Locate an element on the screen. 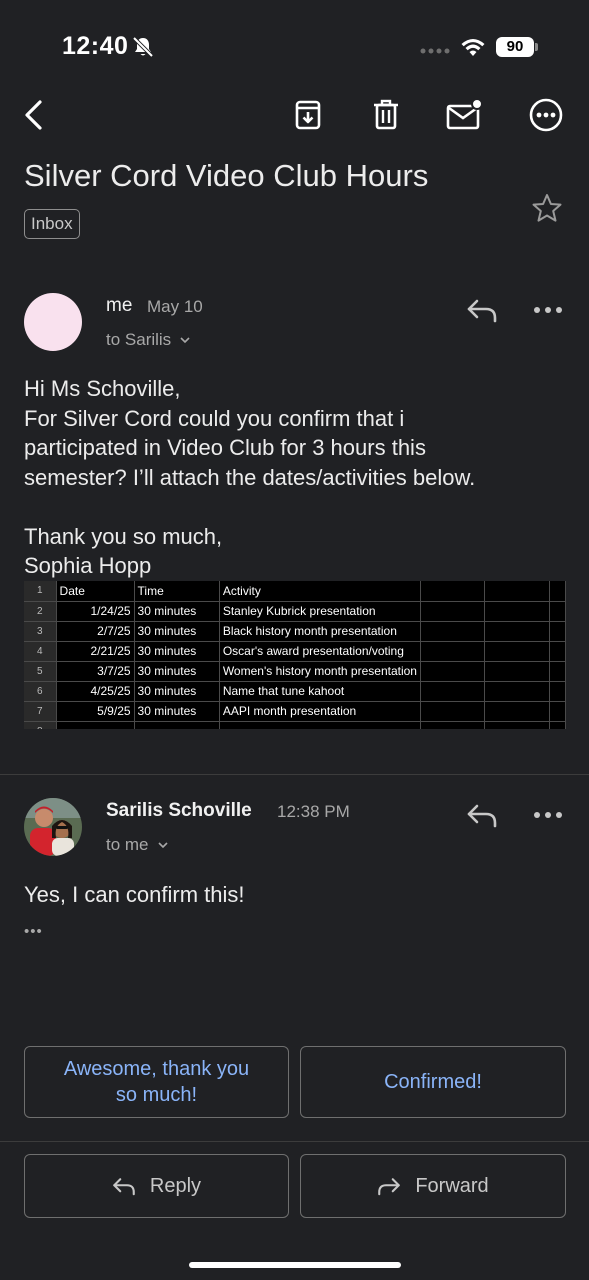  delete-button is located at coordinates (386, 115).